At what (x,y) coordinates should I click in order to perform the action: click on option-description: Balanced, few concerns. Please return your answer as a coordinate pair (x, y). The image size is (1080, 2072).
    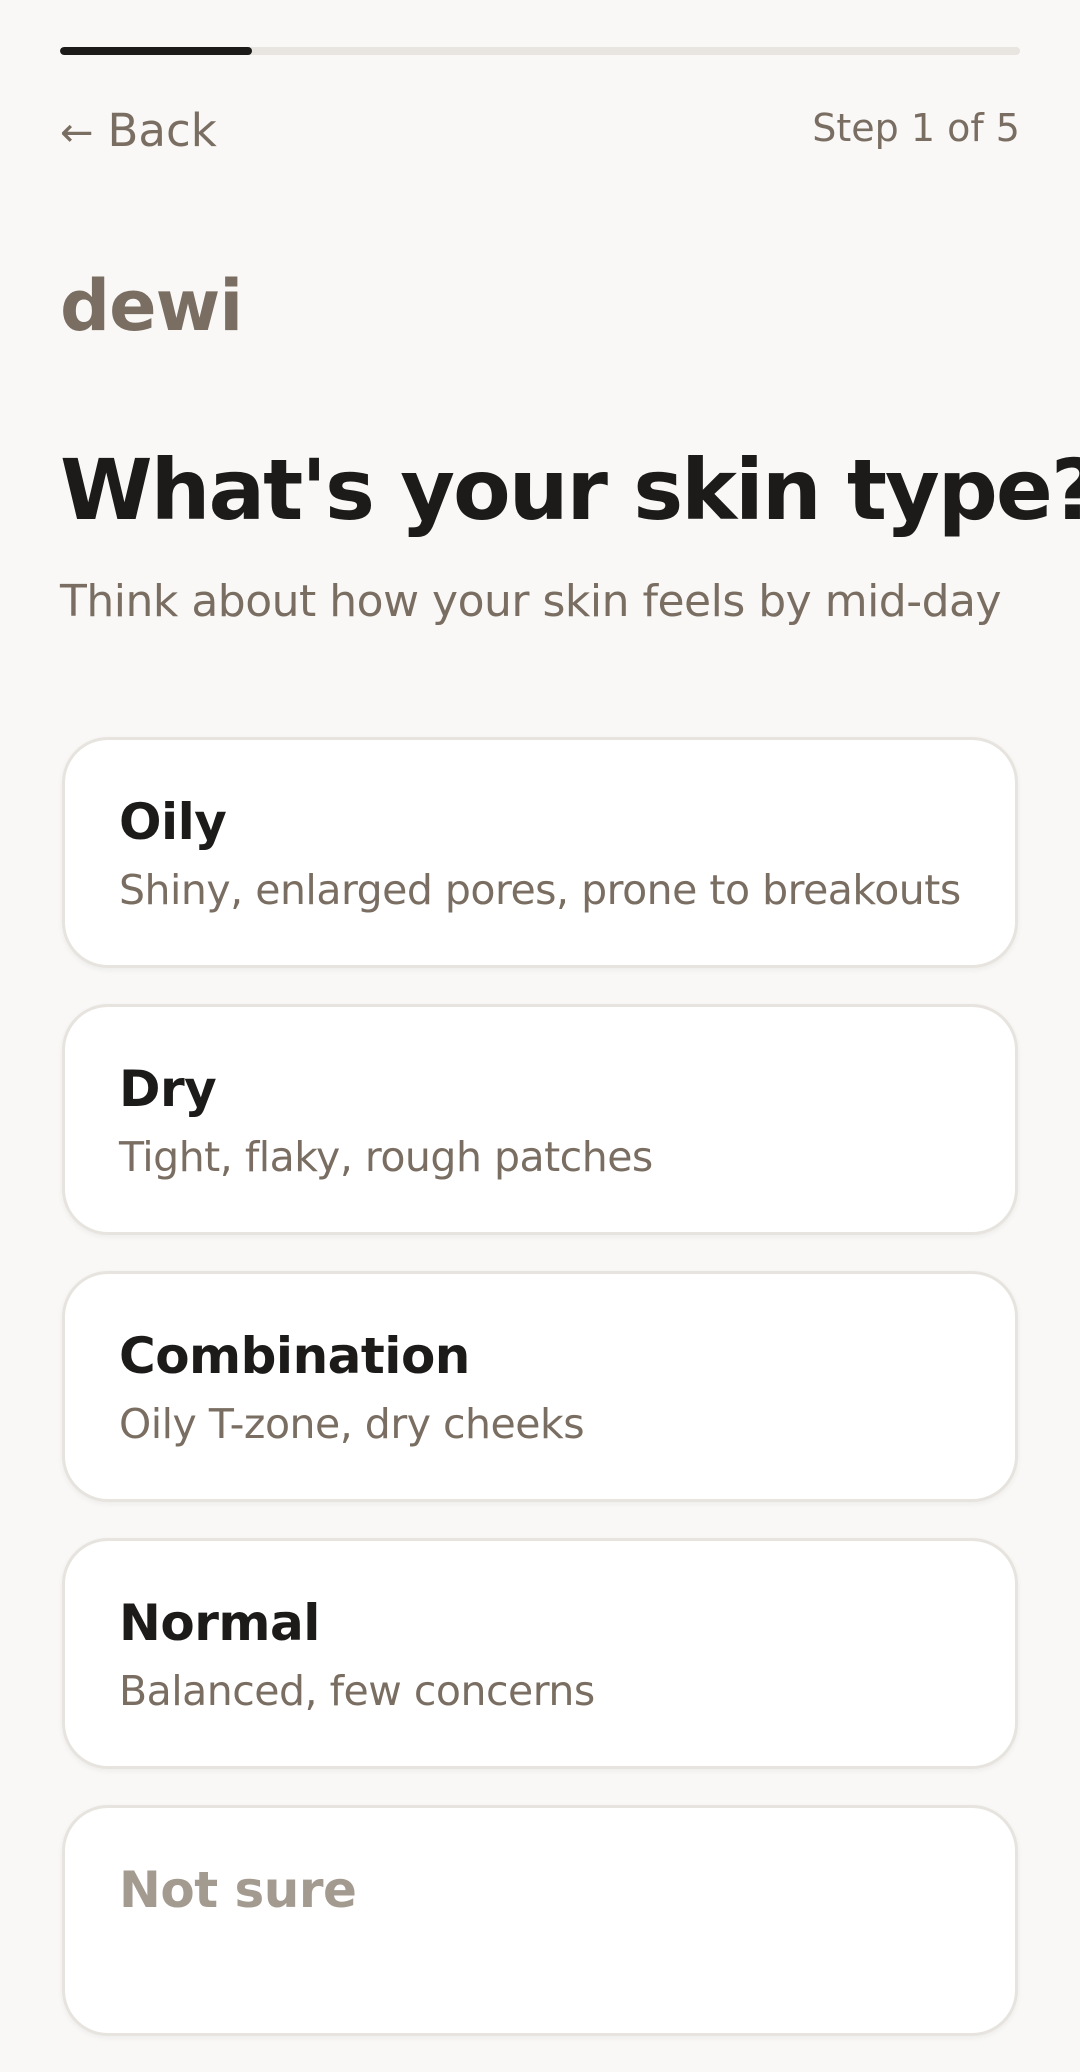
    Looking at the image, I should click on (357, 1691).